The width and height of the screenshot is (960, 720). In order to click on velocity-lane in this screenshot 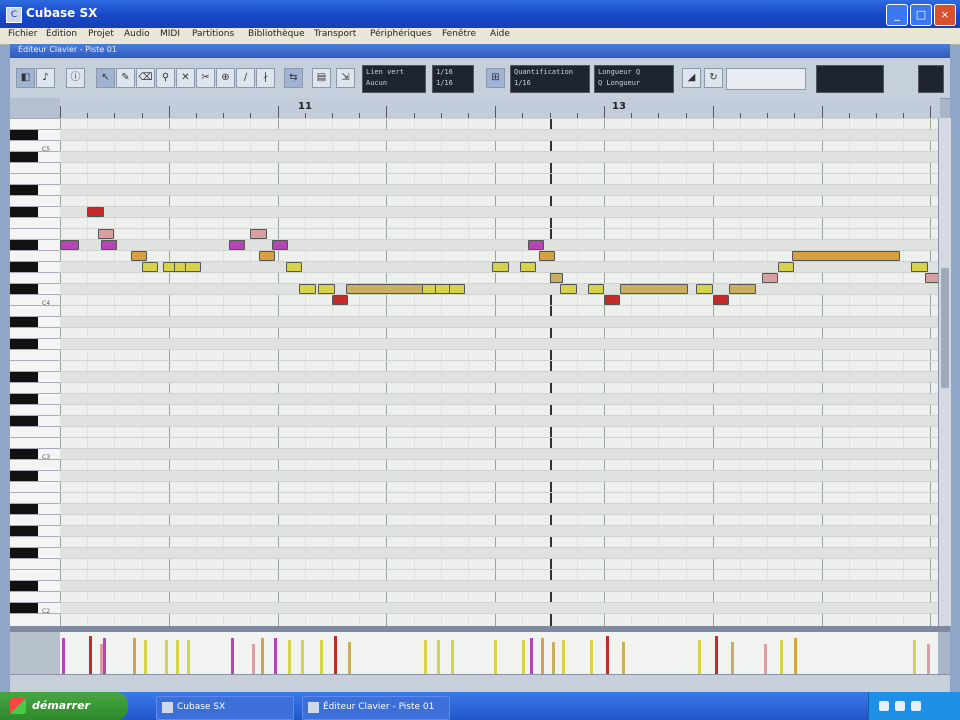, I will do `click(499, 653)`.